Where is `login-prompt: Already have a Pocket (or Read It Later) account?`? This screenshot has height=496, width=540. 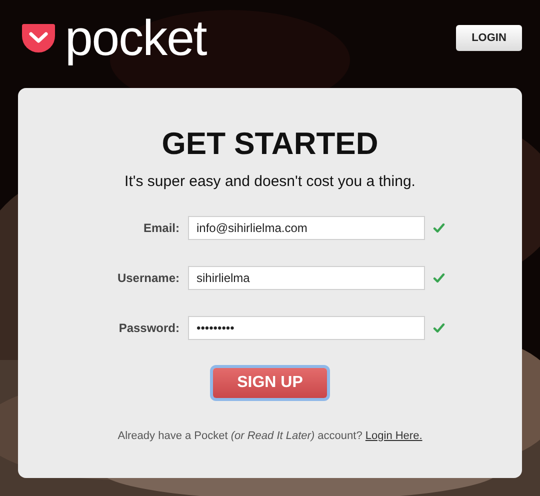
login-prompt: Already have a Pocket (or Read It Later) account? is located at coordinates (240, 436).